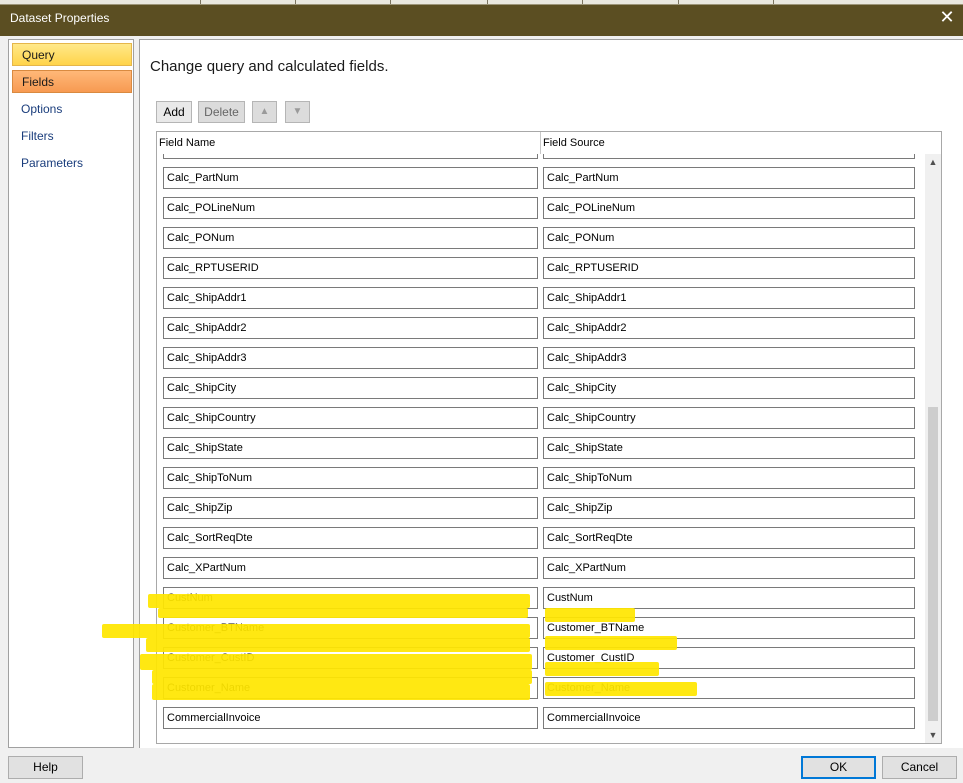 The width and height of the screenshot is (963, 783). What do you see at coordinates (542, 208) in the screenshot?
I see `table-row: Calc_POLineNum Calc_POLineNum` at bounding box center [542, 208].